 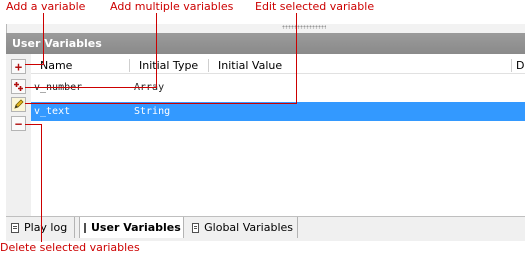 I want to click on panel-drag-grip, so click(x=304, y=27).